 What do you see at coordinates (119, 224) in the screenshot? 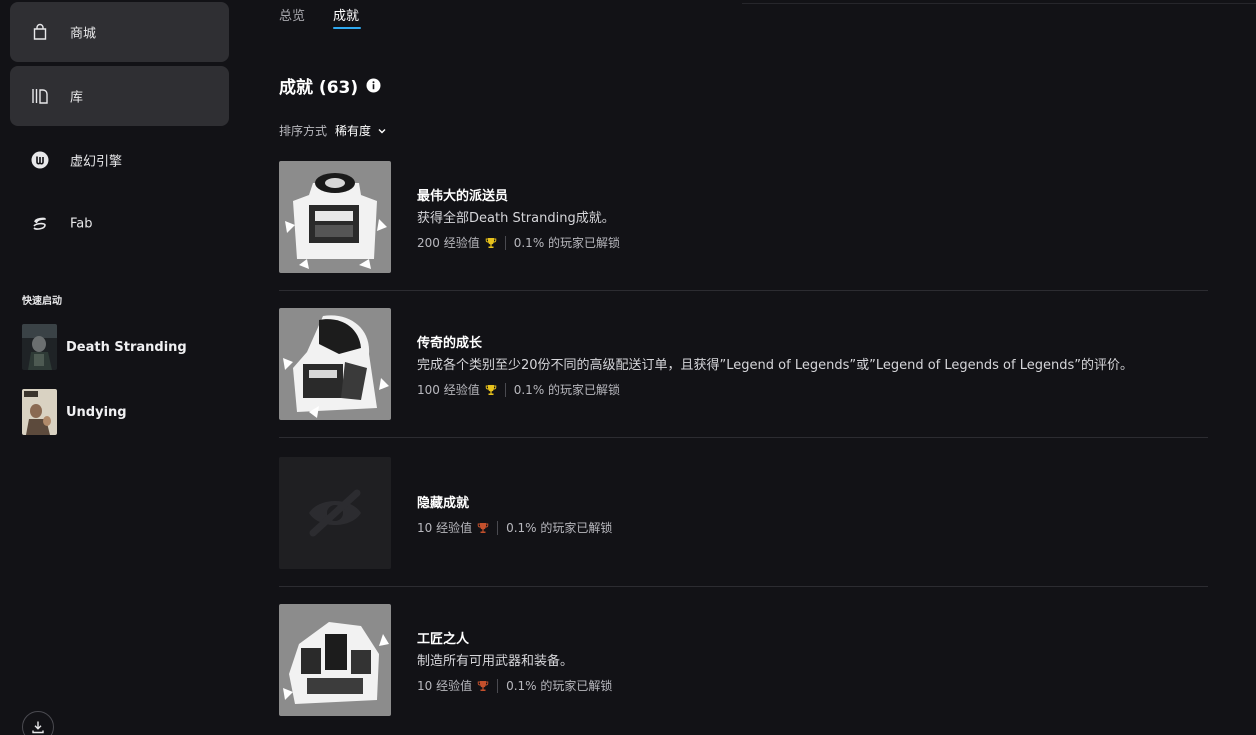
I see `sidebar-item-fab: Fab` at bounding box center [119, 224].